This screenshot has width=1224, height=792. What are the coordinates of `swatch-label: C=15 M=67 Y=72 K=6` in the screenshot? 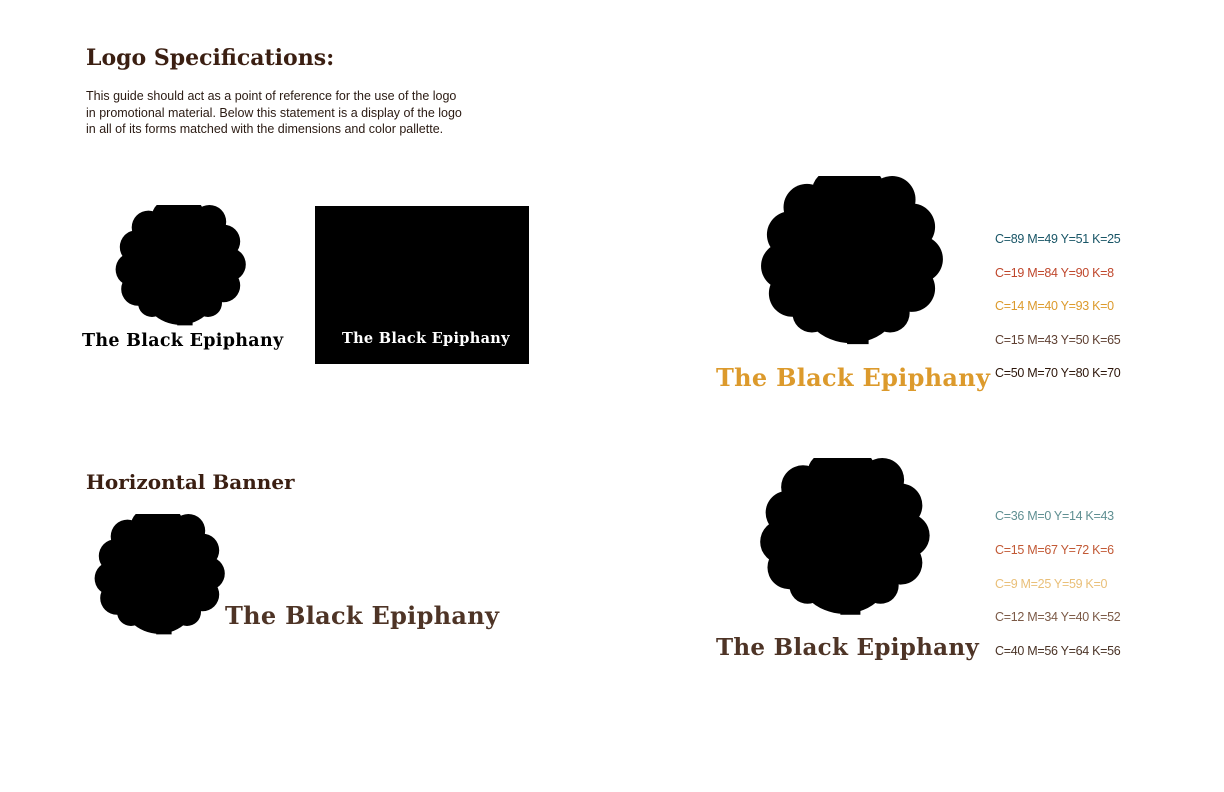 It's located at (1054, 550).